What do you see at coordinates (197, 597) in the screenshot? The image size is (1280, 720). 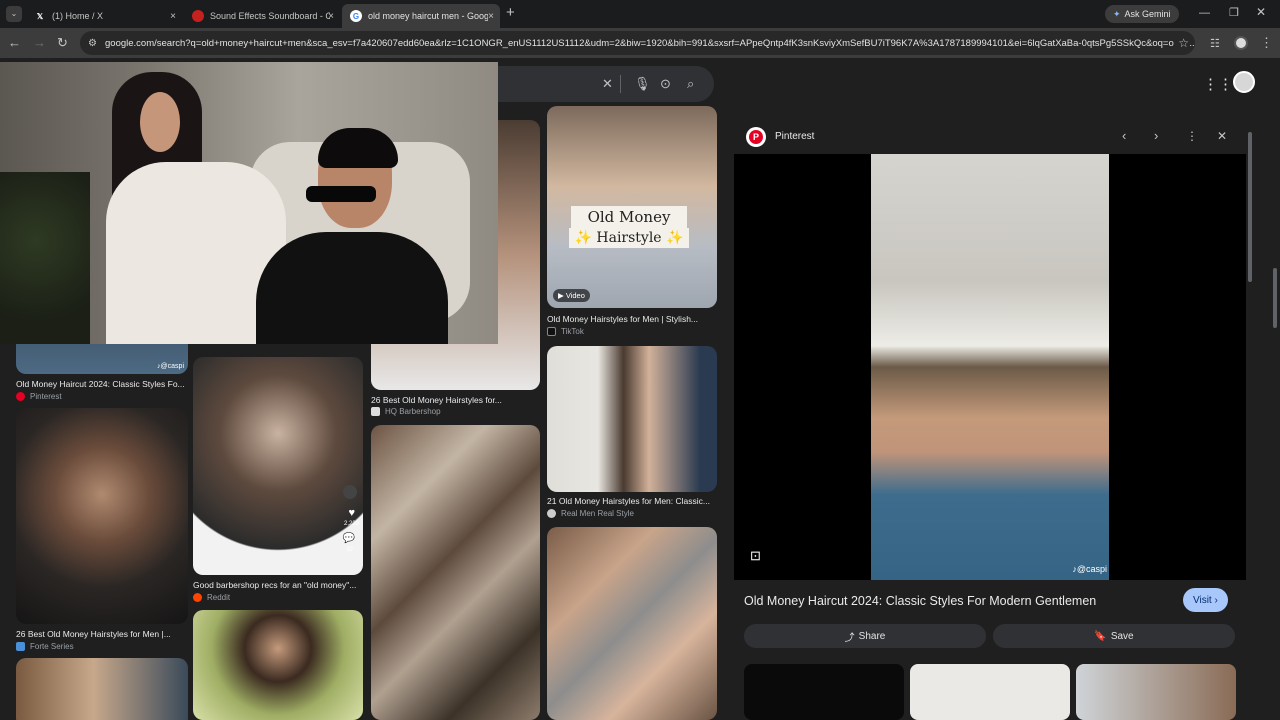 I see `reddit-icon` at bounding box center [197, 597].